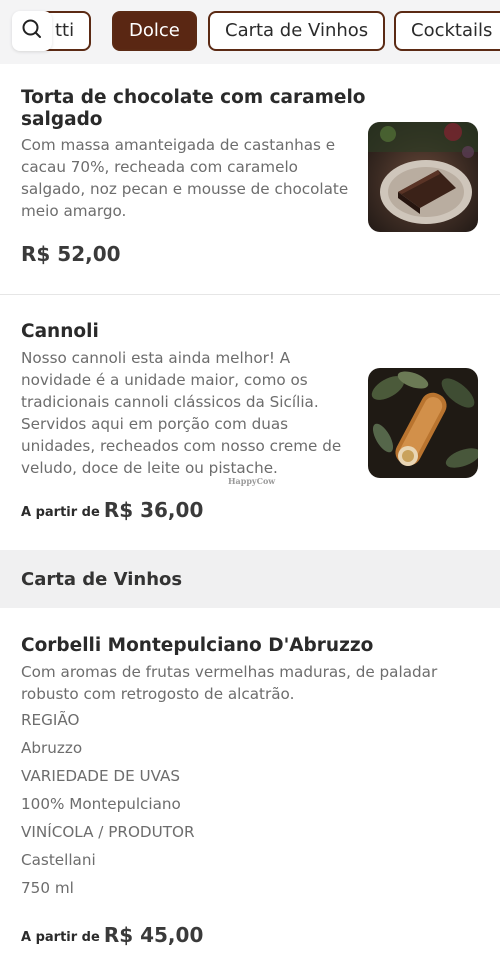  What do you see at coordinates (250, 579) in the screenshot?
I see `section-header-carta-de-vinhos: Carta de Vinhos` at bounding box center [250, 579].